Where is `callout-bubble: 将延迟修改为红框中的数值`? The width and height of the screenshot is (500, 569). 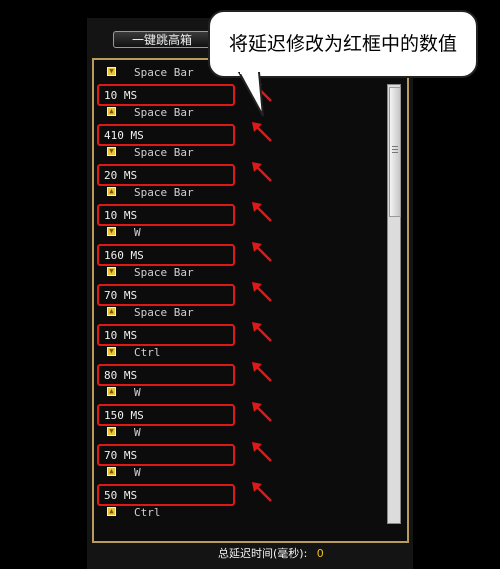
callout-bubble: 将延迟修改为红框中的数值 is located at coordinates (343, 44).